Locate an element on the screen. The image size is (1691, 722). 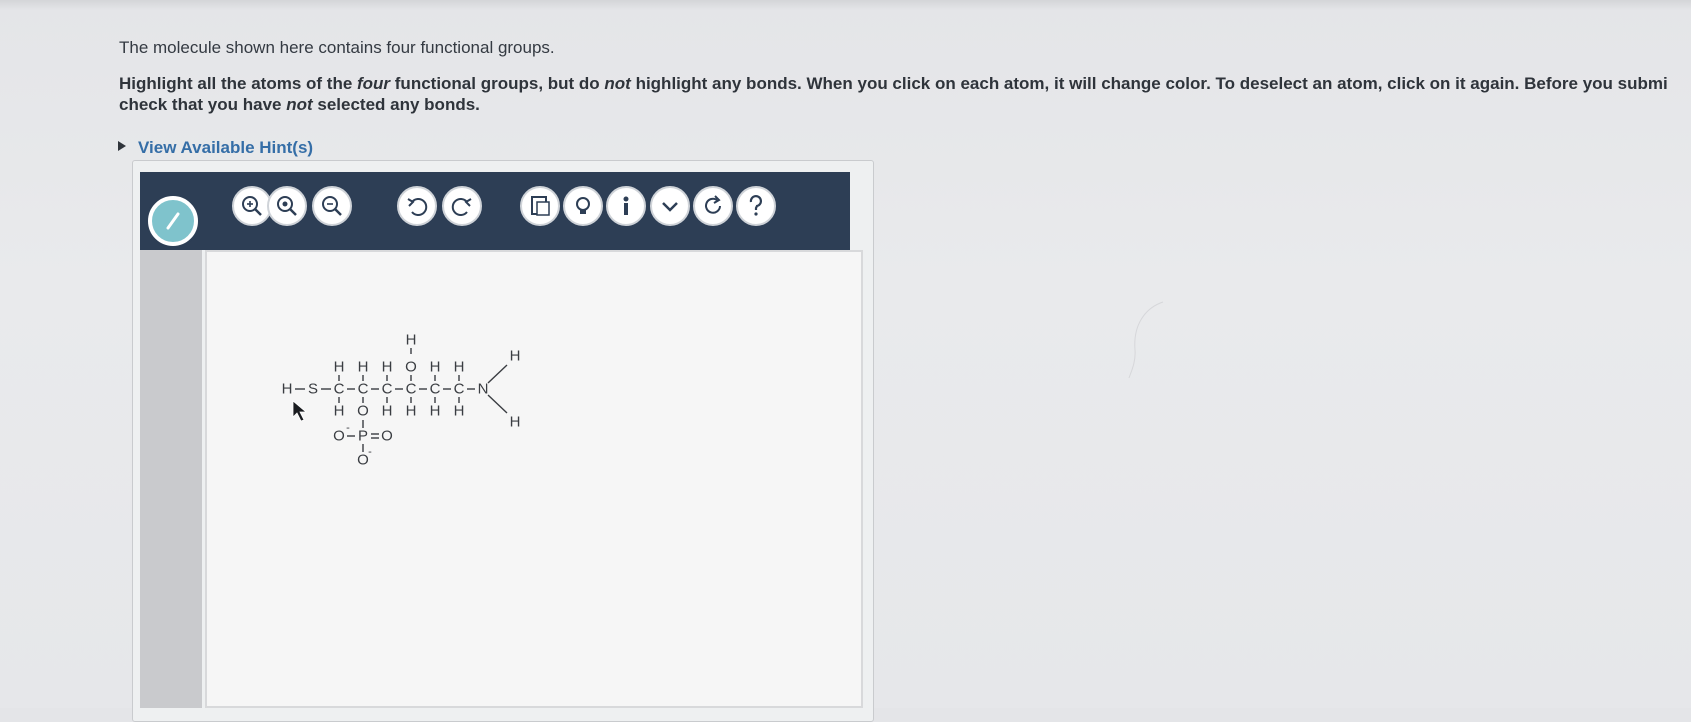
help-button is located at coordinates (756, 206).